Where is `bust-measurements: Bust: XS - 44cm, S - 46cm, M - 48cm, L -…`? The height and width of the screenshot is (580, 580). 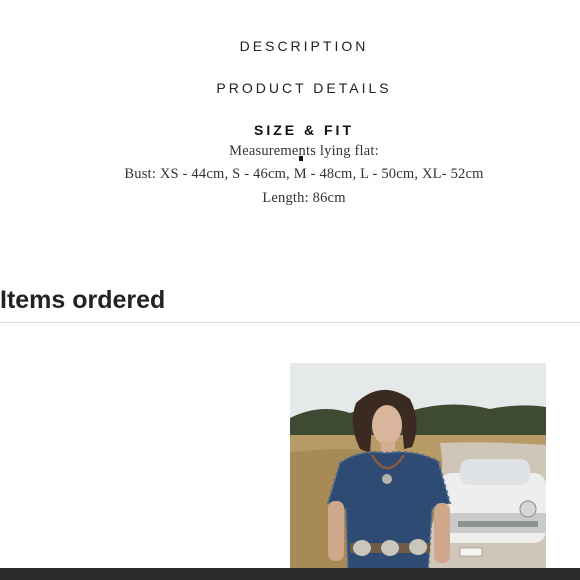 bust-measurements: Bust: XS - 44cm, S - 46cm, M - 48cm, L -… is located at coordinates (304, 174).